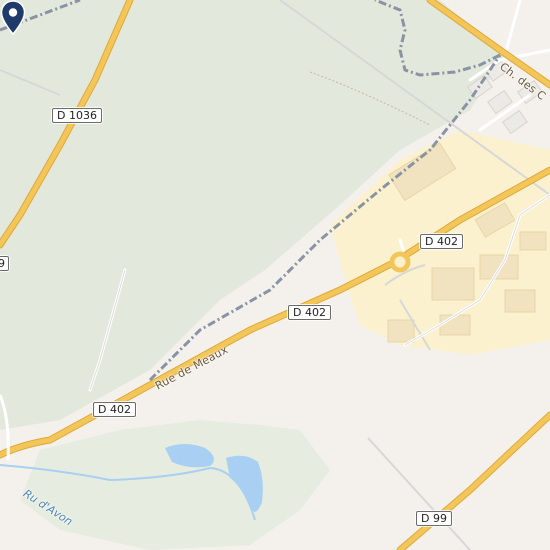 The height and width of the screenshot is (550, 550). What do you see at coordinates (77, 115) in the screenshot?
I see `route-shield-d1036: D 1036` at bounding box center [77, 115].